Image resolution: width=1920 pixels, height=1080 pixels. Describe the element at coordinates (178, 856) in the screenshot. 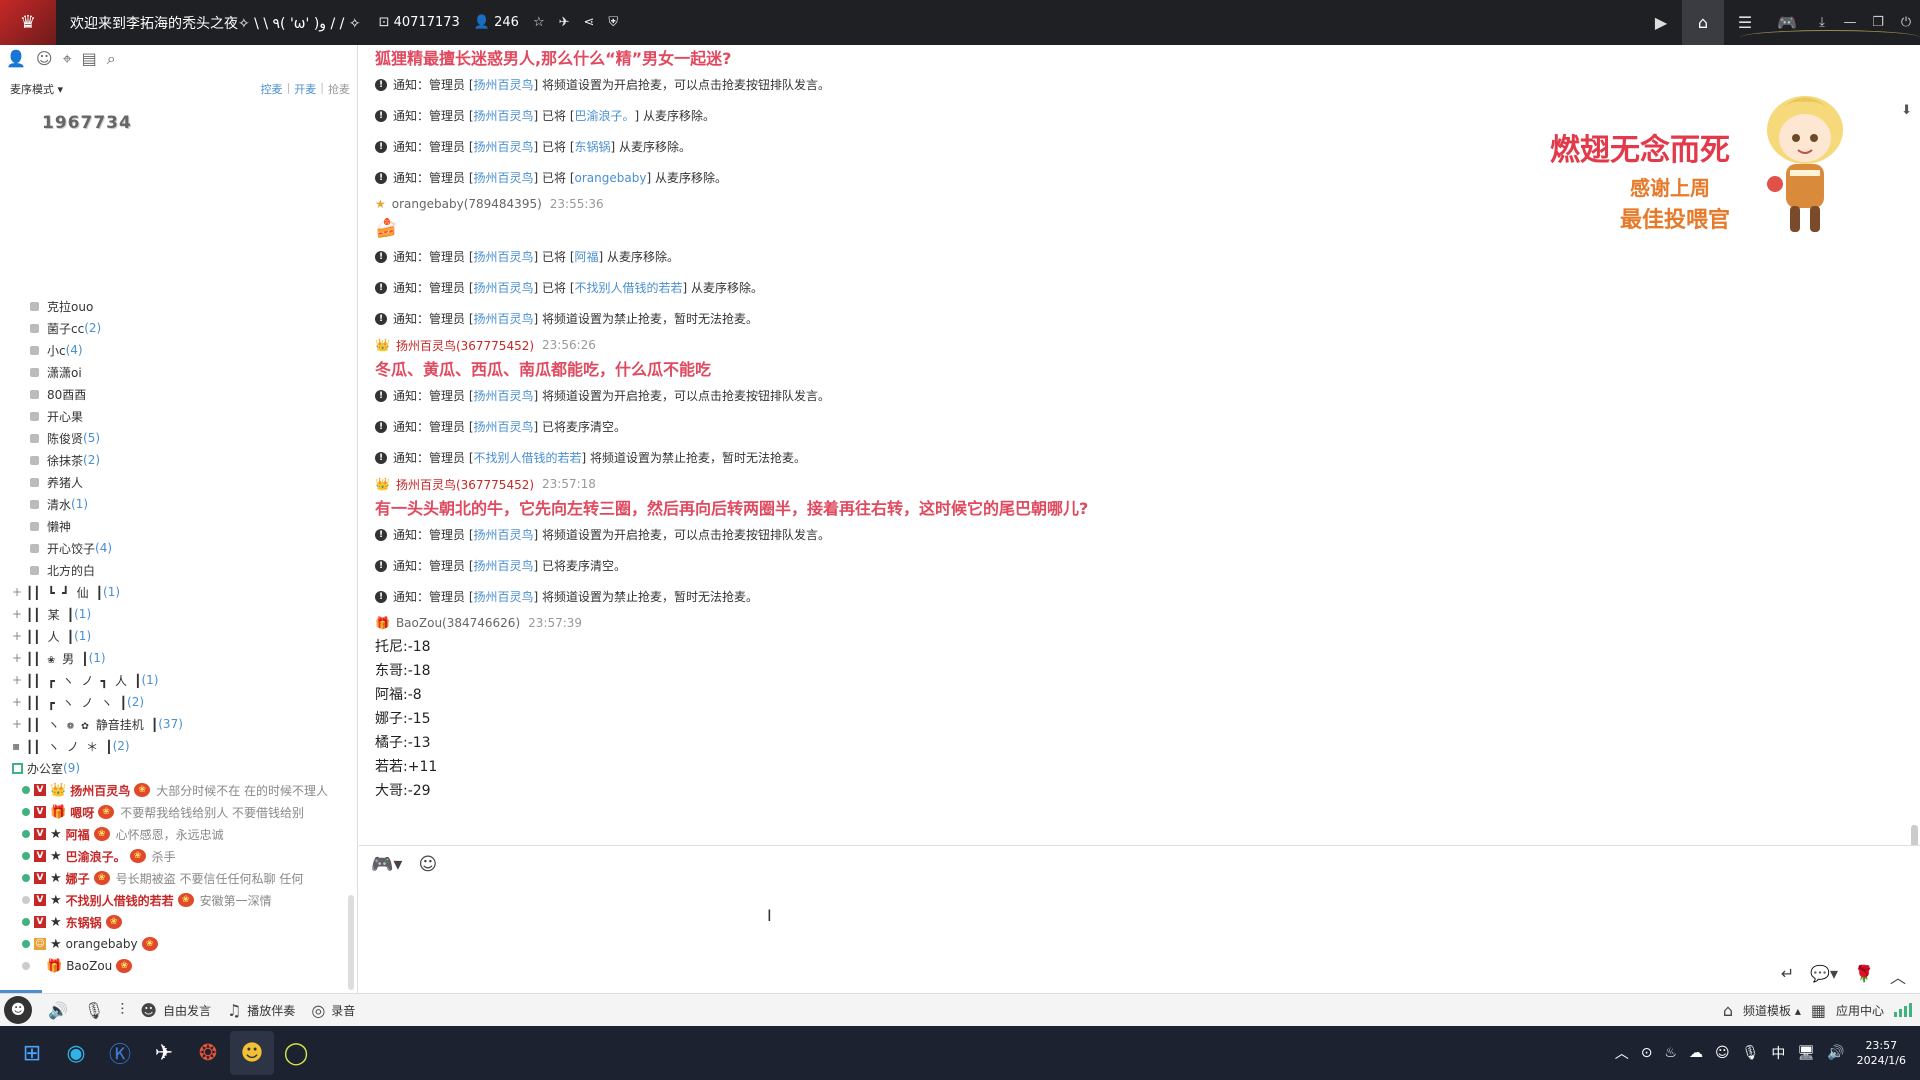

I see `member-row: V ★ 巴渝浪子。 ❀ 杀手` at that location.